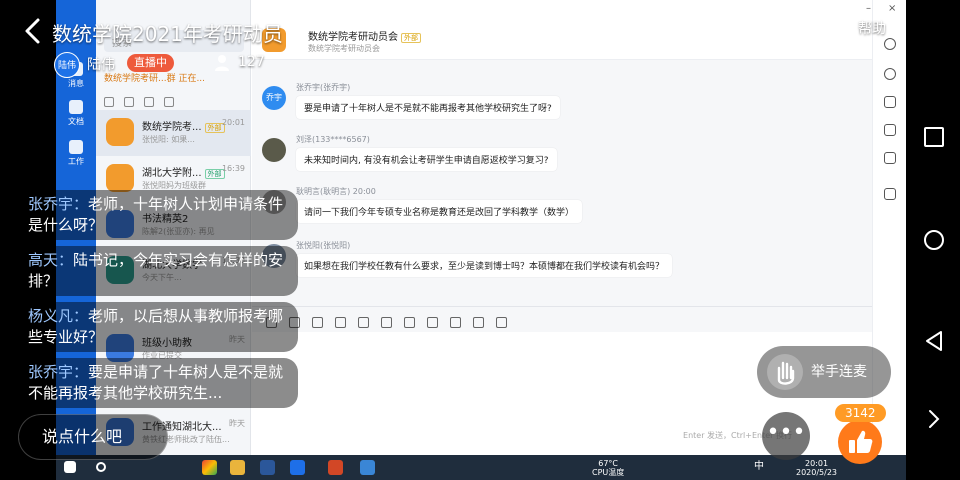 The width and height of the screenshot is (960, 480). Describe the element at coordinates (409, 322) in the screenshot. I see `bolt-icon` at that location.